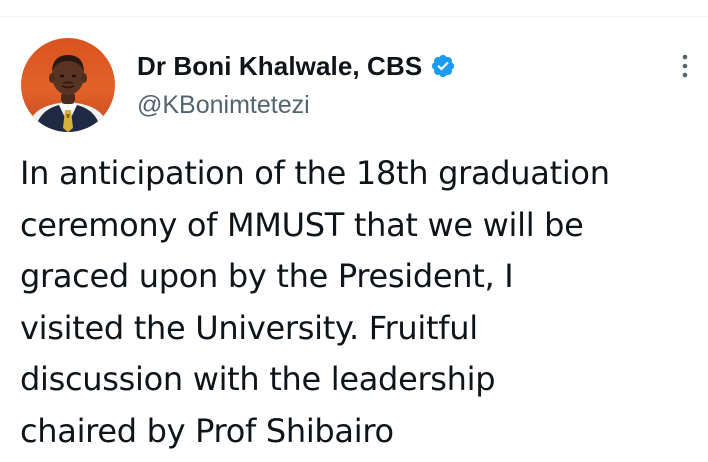  What do you see at coordinates (207, 430) in the screenshot?
I see `tweet-text-line: chaired by Prof Shibairo` at bounding box center [207, 430].